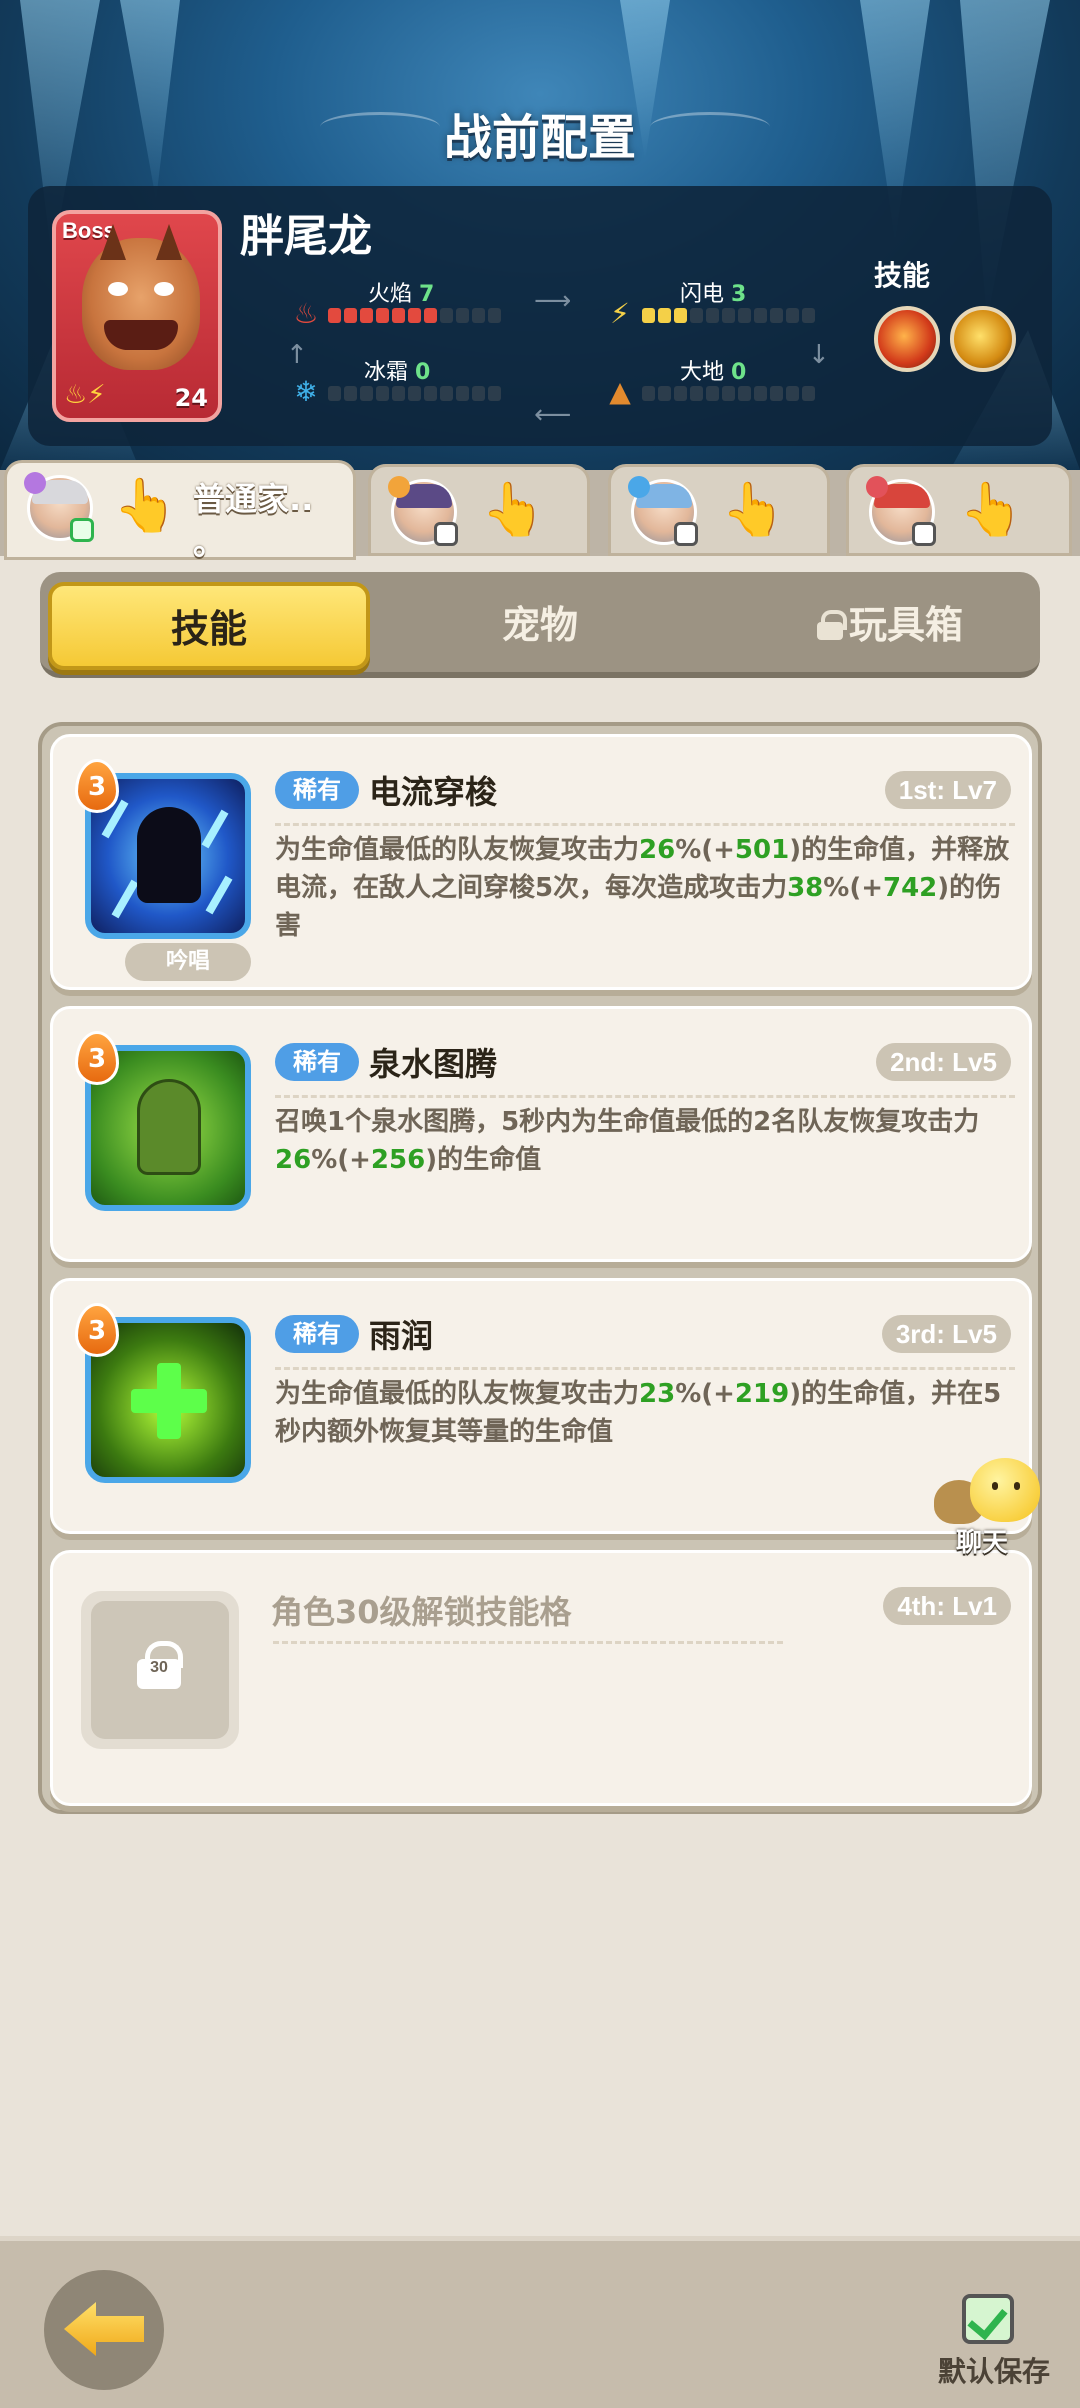  Describe the element at coordinates (805, 888) in the screenshot. I see `skill-value: 38` at that location.